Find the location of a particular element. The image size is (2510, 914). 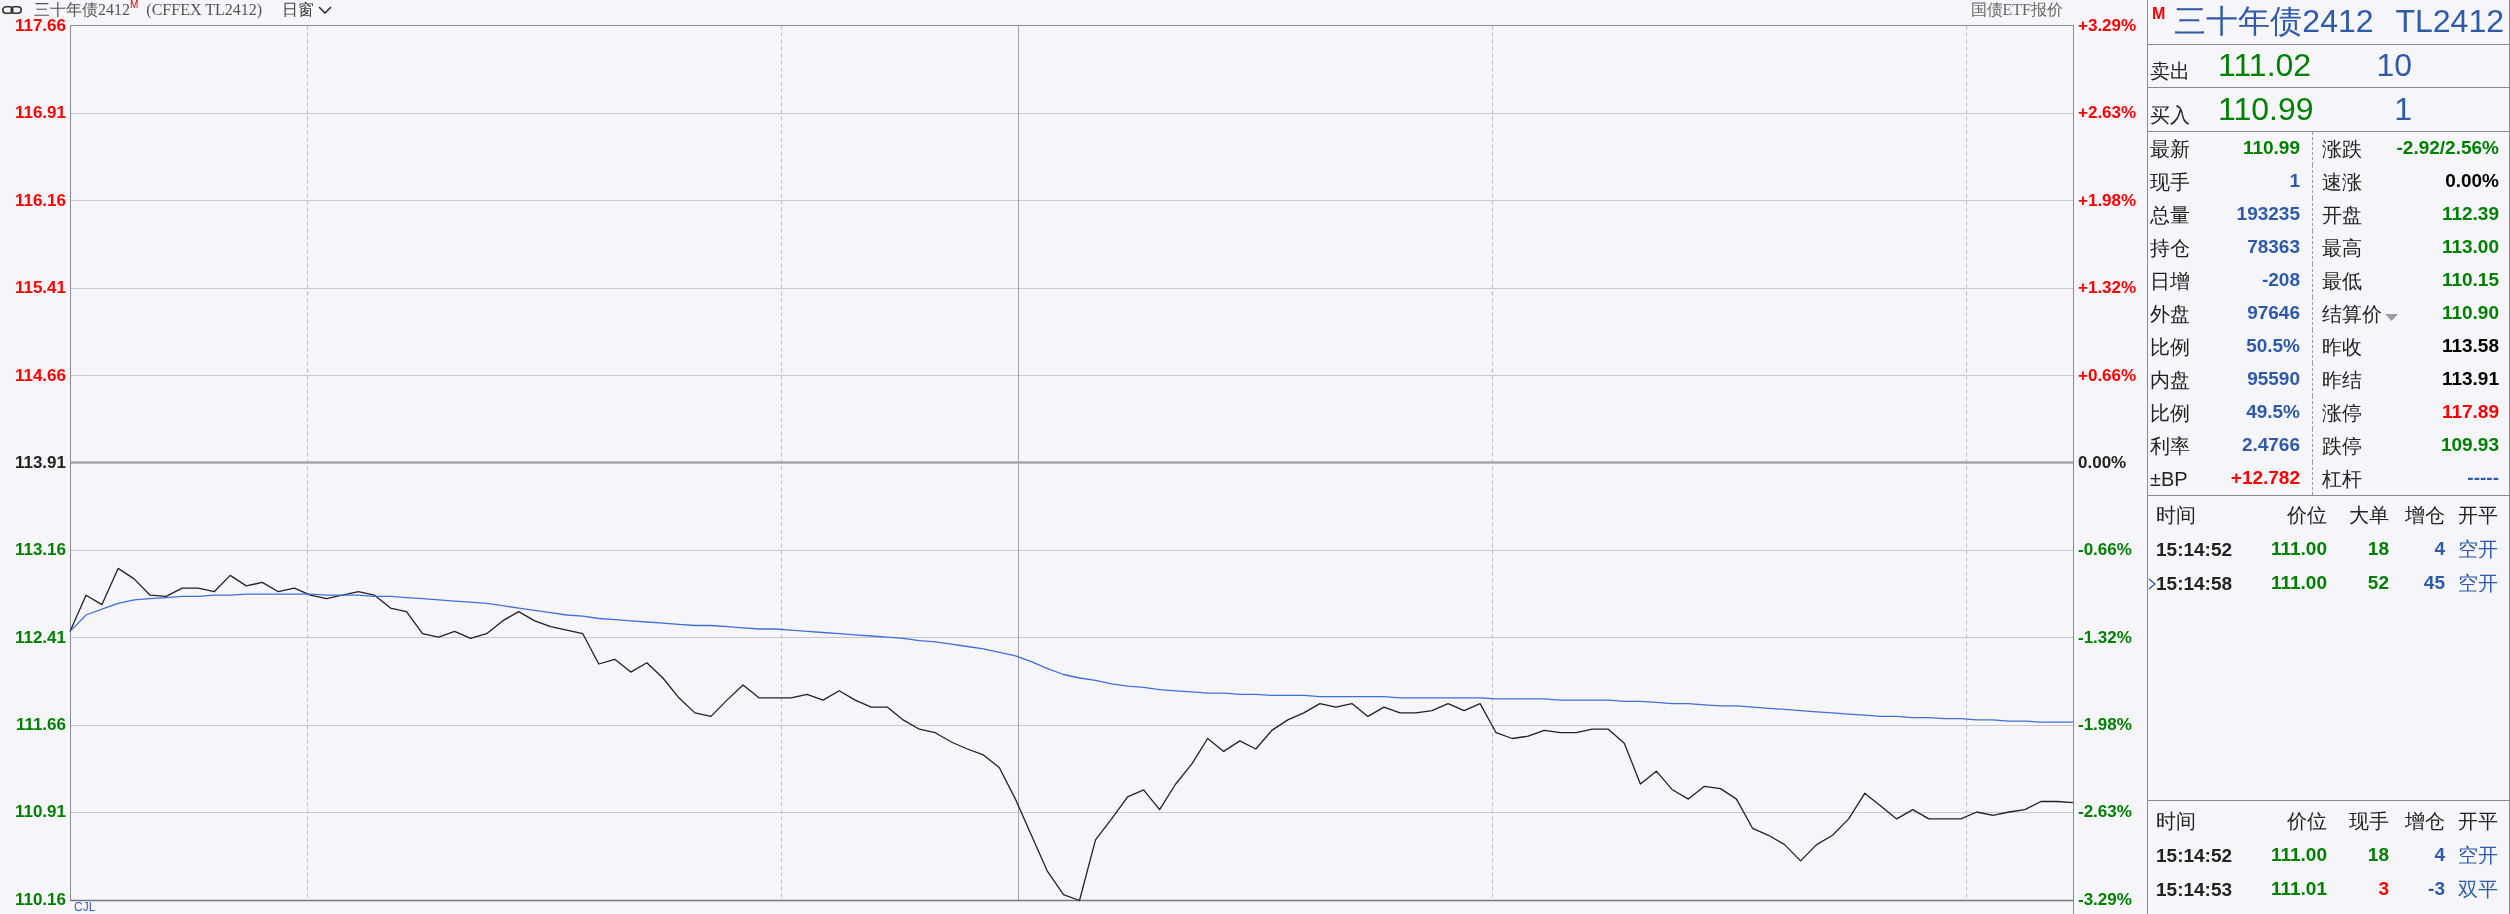

price-axis-label: 114.66 is located at coordinates (40, 375).